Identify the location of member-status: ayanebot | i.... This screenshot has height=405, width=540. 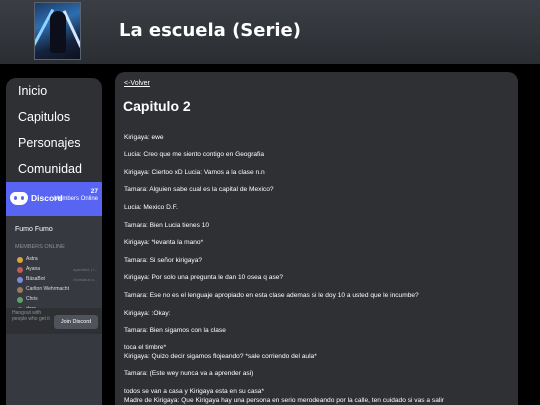
(85, 269).